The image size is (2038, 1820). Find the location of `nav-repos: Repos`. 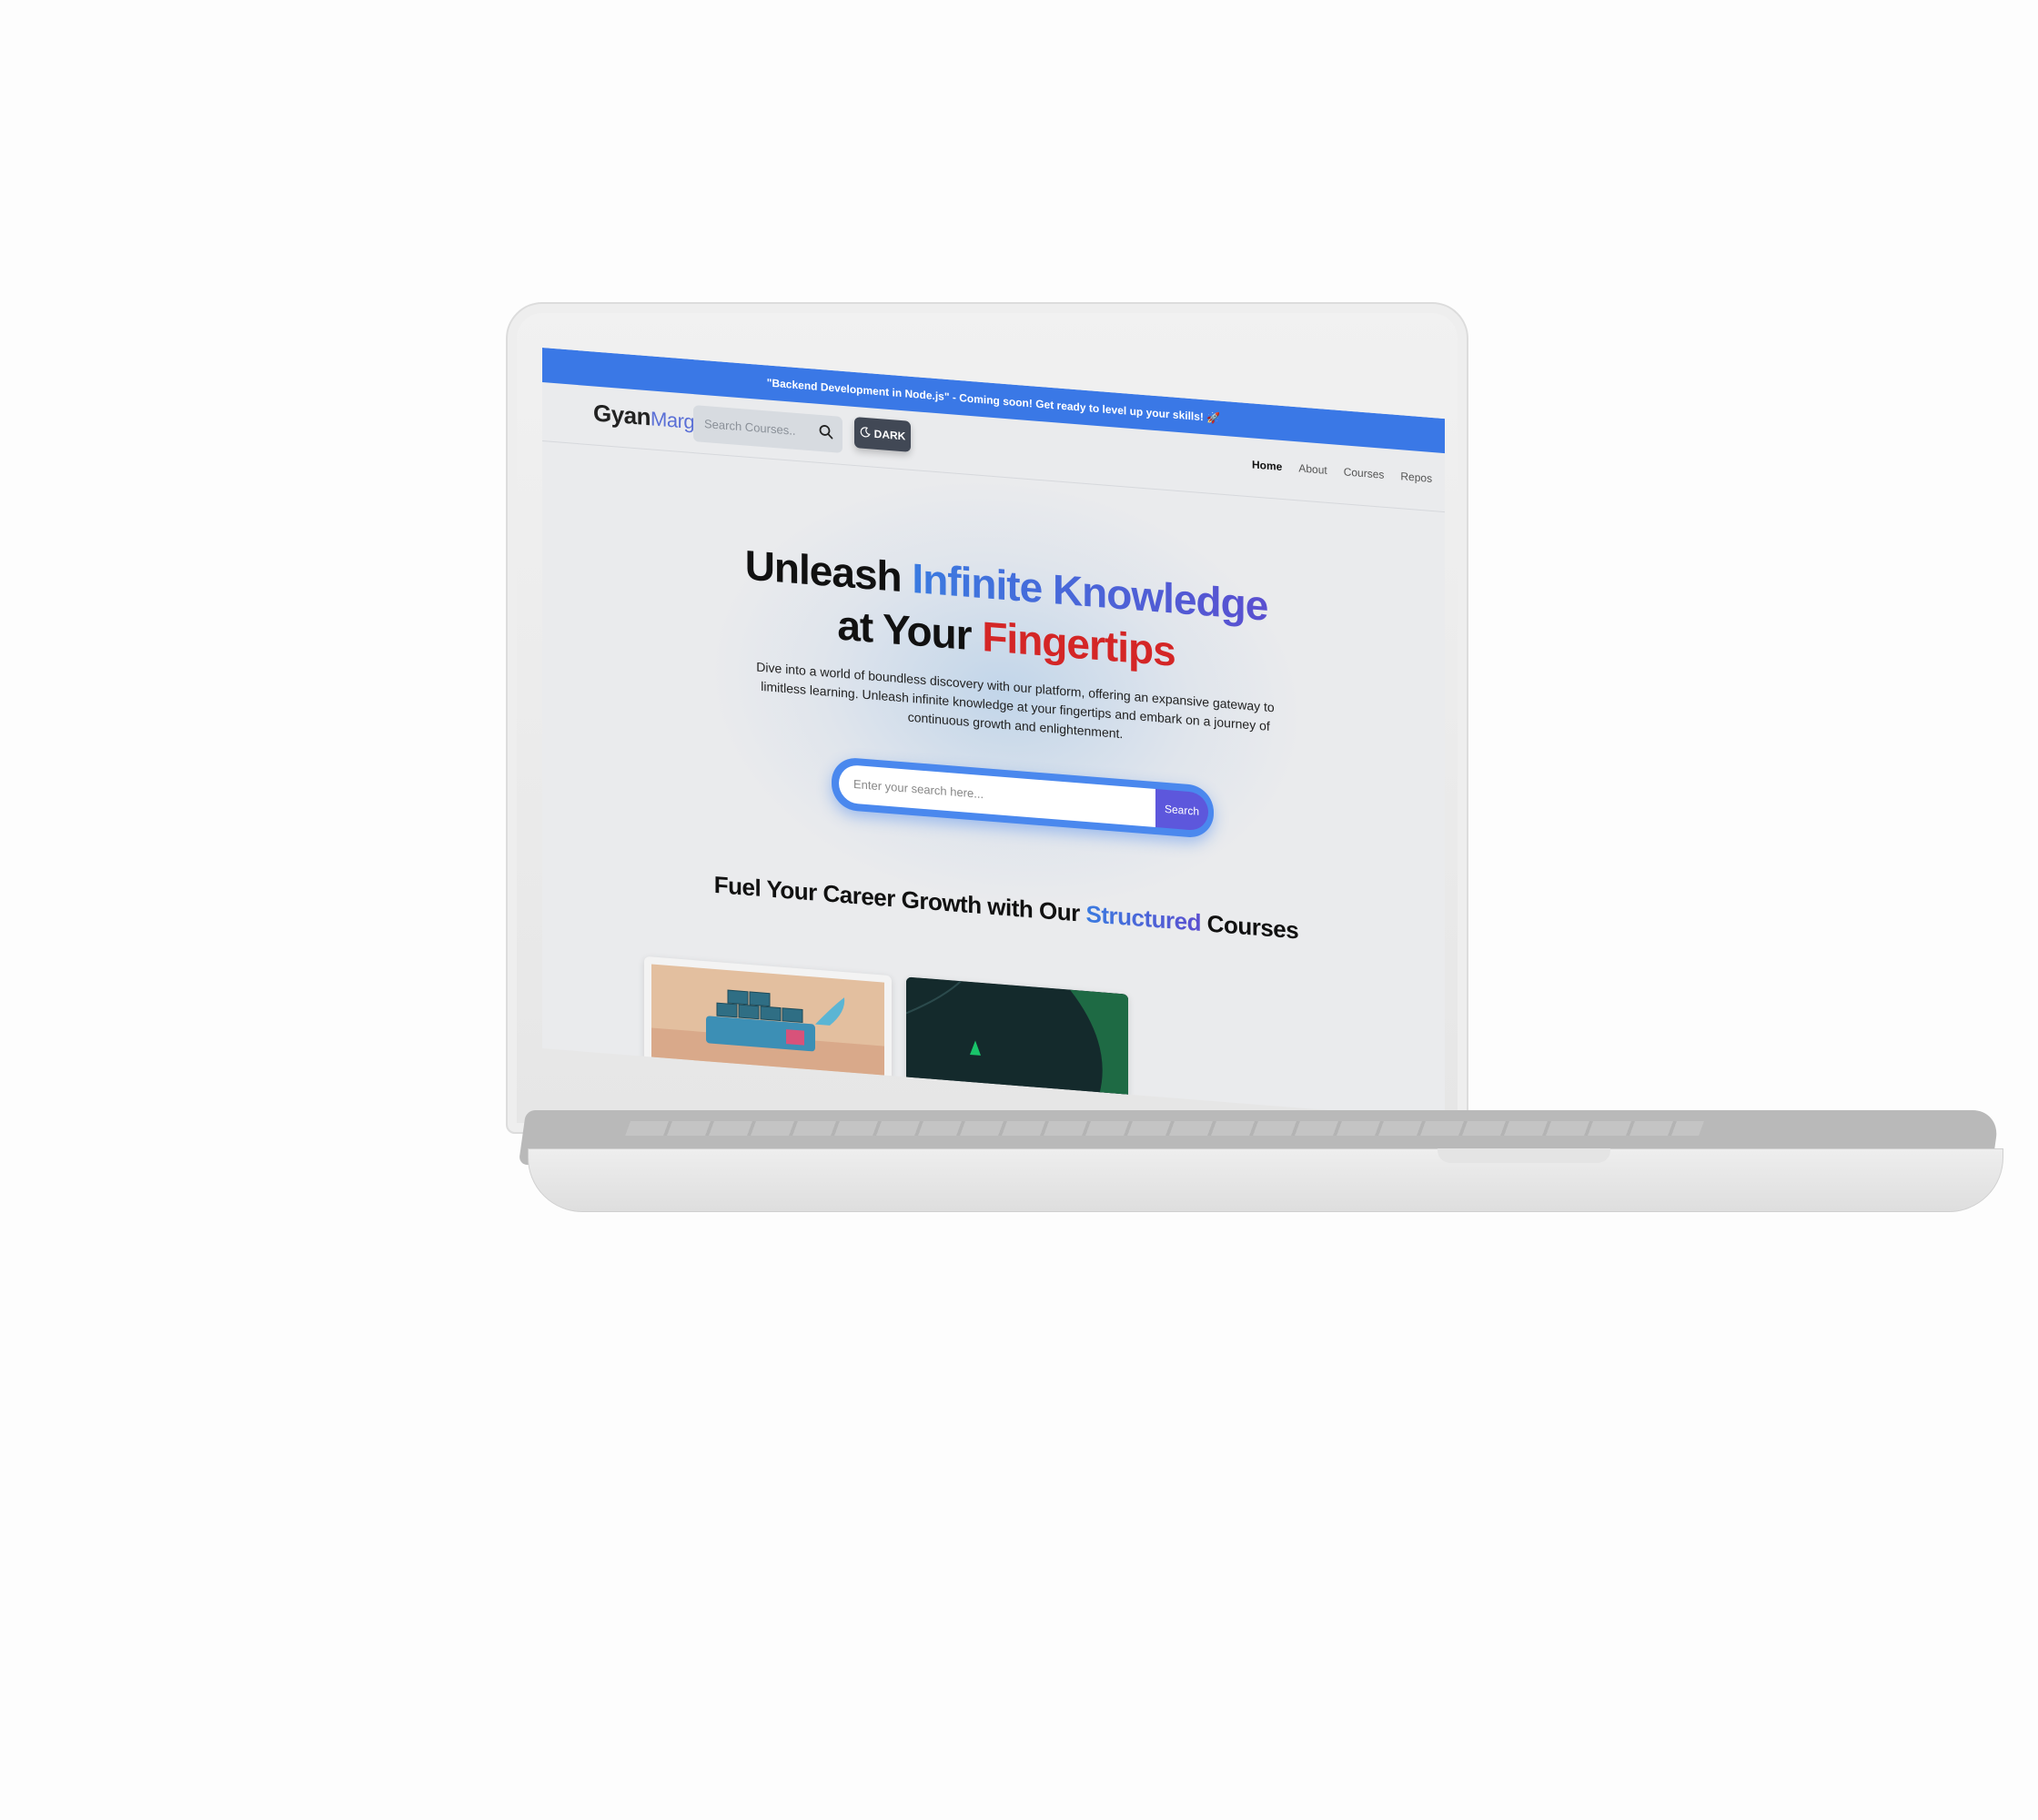

nav-repos: Repos is located at coordinates (1416, 478).